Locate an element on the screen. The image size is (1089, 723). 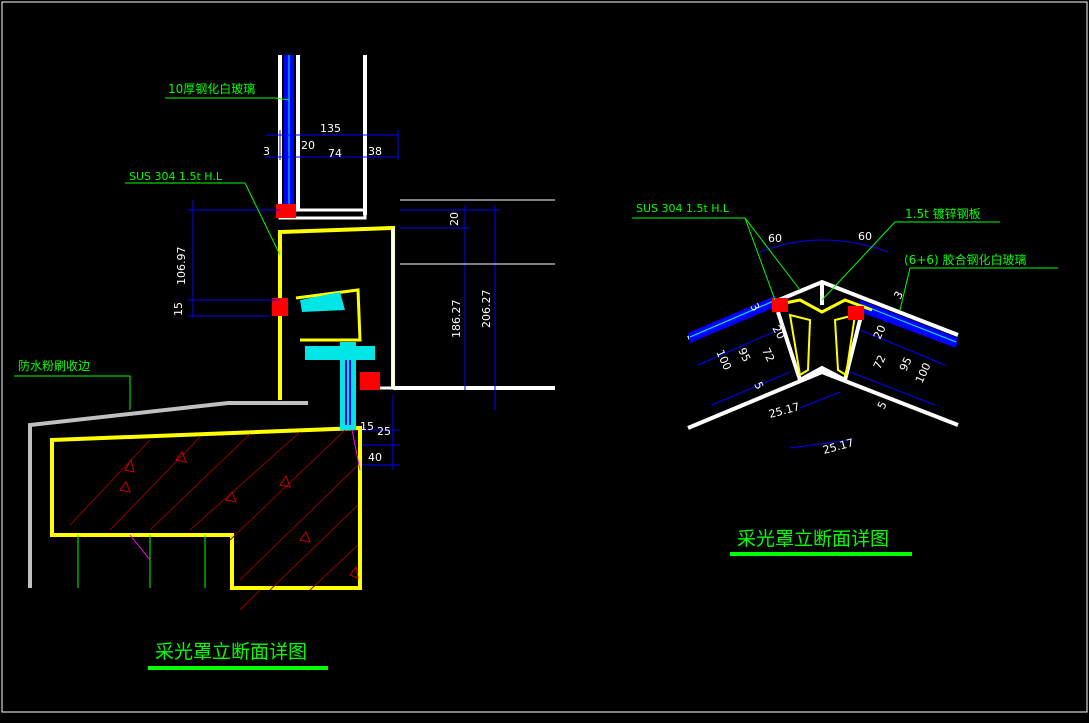
dim-5-left: 5 is located at coordinates (758, 386).